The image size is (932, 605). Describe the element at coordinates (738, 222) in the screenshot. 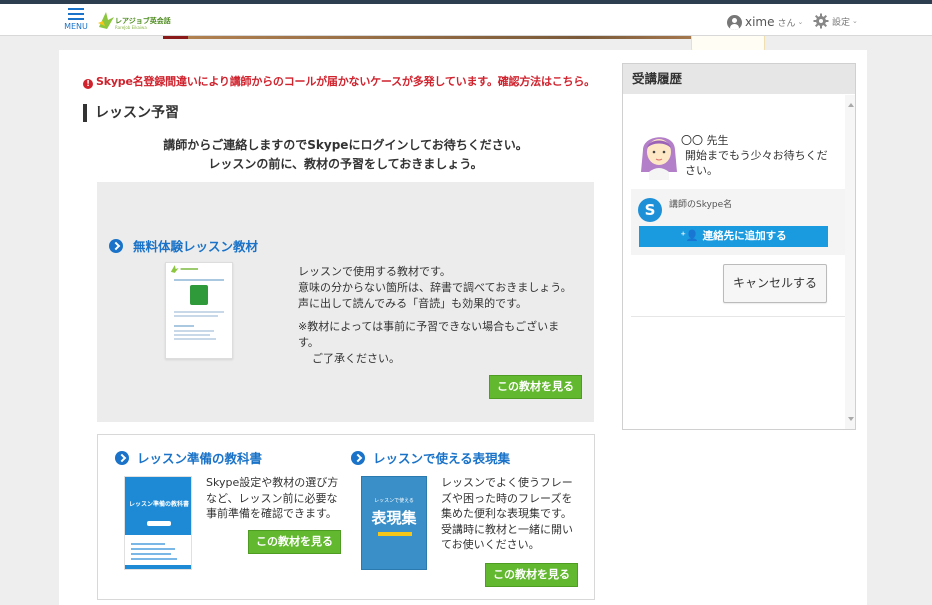

I see `teacher-skype-box: S 講師のSkype名 ⁺👤 連絡先に追加する` at that location.